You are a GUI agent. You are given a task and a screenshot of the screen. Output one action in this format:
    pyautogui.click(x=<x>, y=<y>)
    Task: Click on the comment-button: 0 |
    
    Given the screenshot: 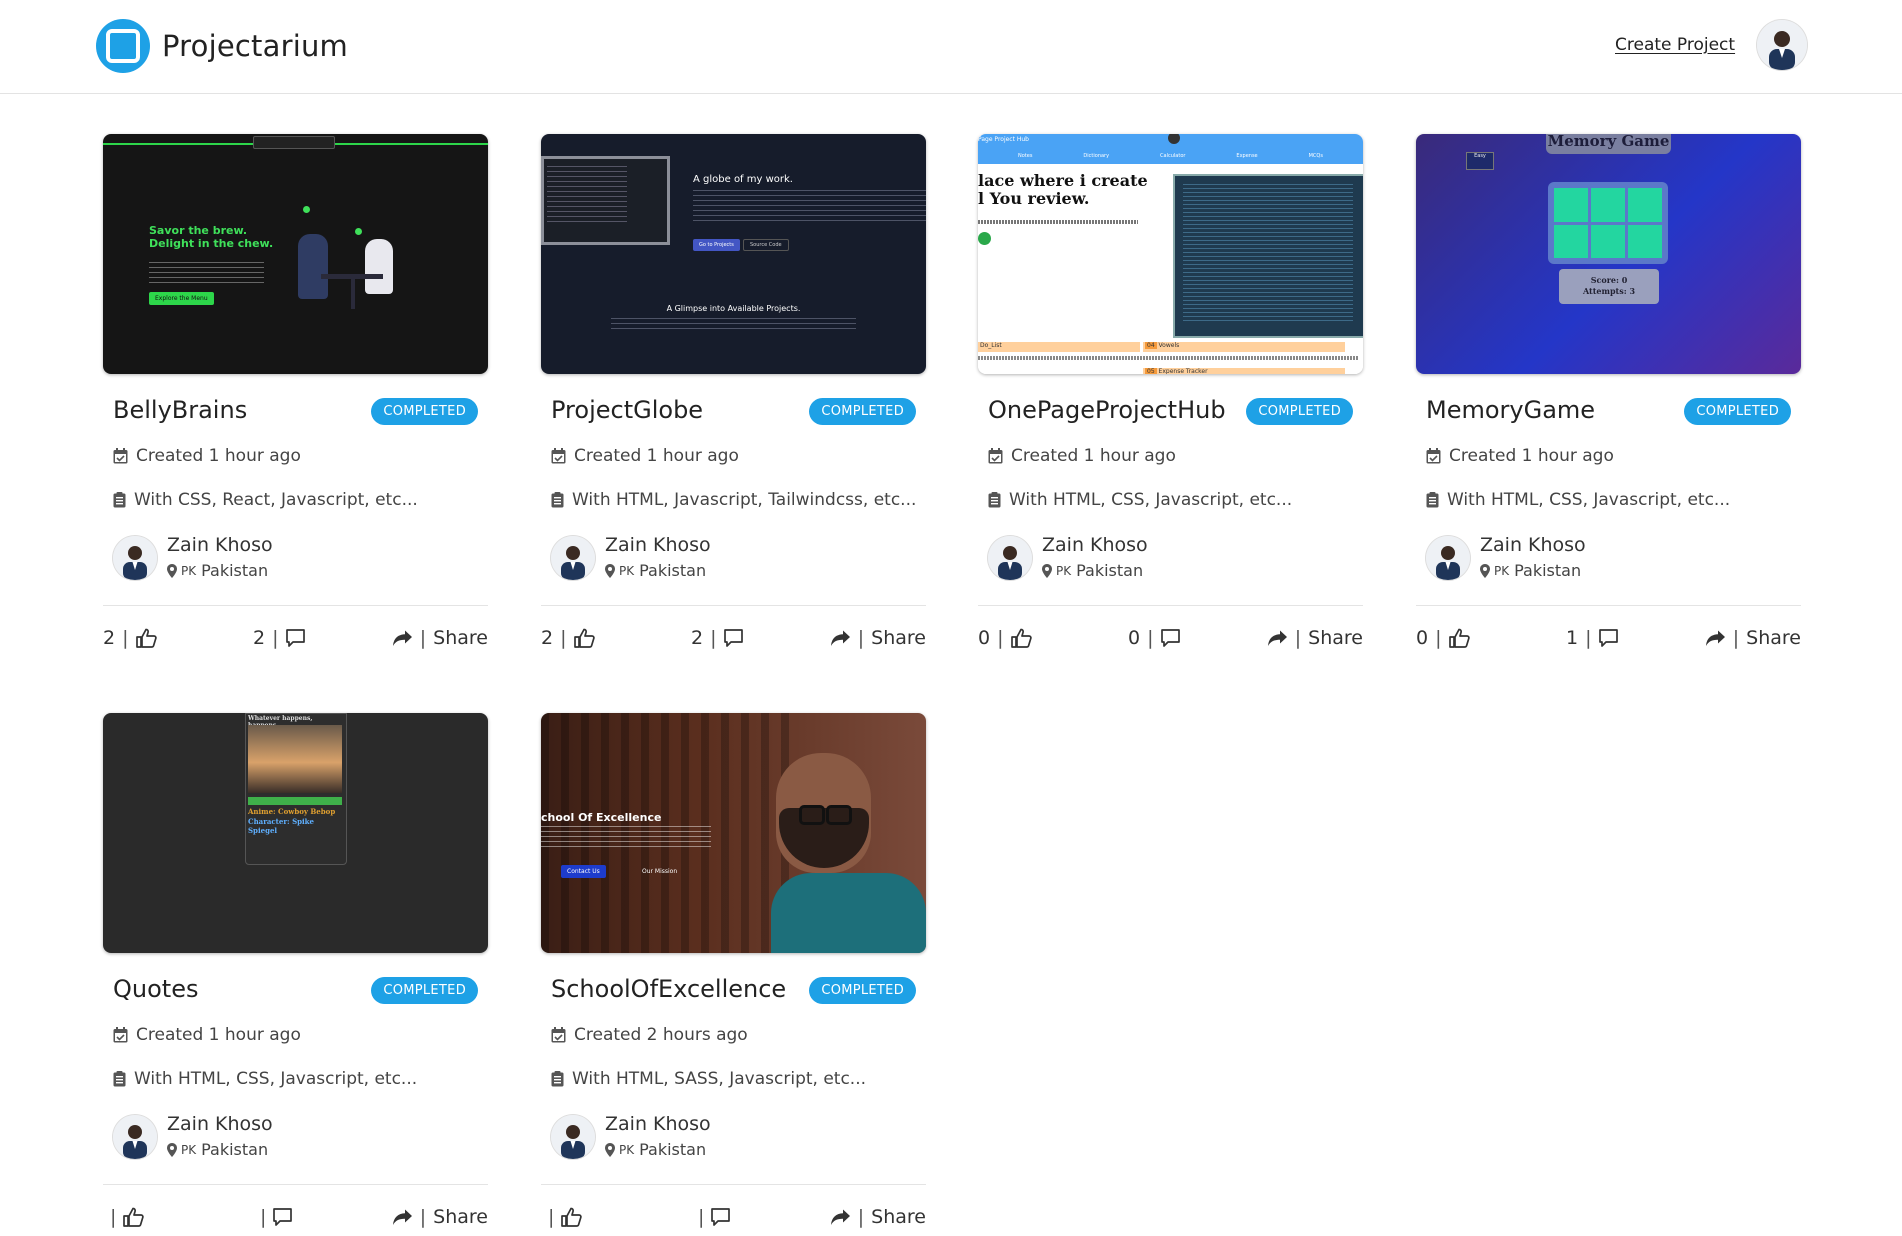 What is the action you would take?
    pyautogui.click(x=1154, y=638)
    